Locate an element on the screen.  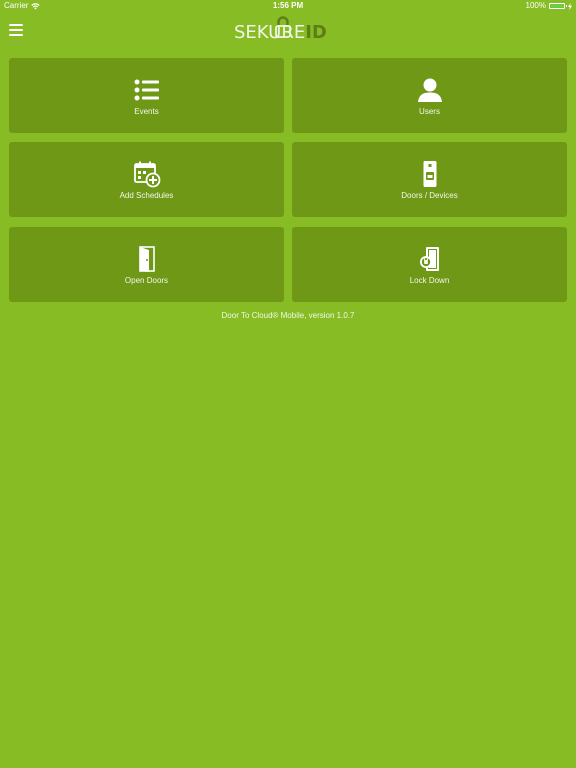
charging-icon is located at coordinates (570, 6).